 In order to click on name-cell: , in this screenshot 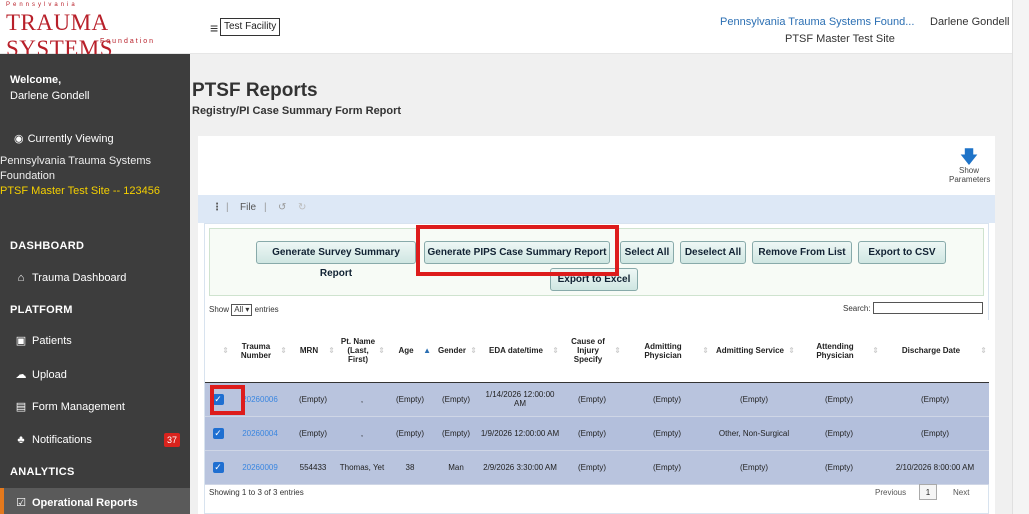, I will do `click(362, 433)`.